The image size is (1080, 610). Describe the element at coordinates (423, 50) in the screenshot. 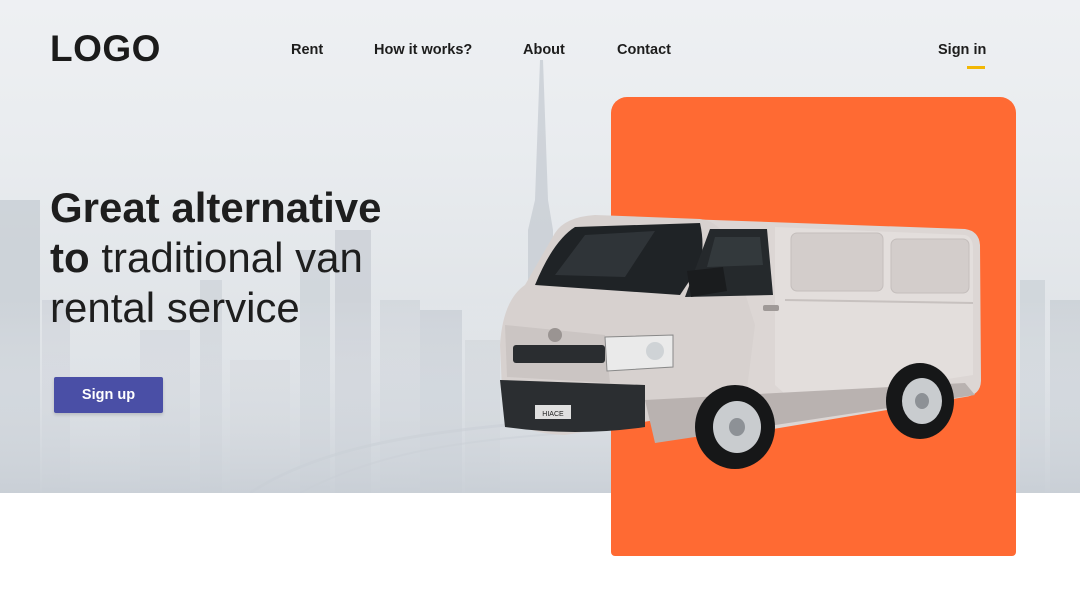

I see `nav-item-how-it-works: How it works?` at that location.